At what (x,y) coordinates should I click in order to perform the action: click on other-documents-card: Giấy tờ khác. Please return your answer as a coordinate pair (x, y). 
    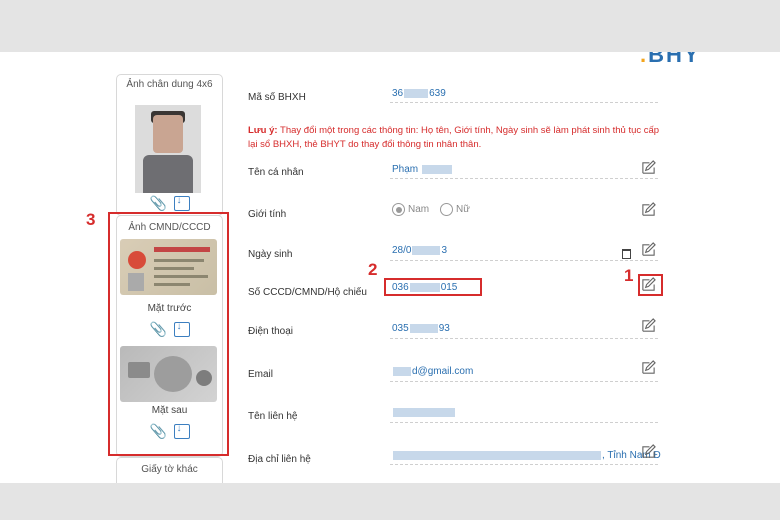
    Looking at the image, I should click on (169, 470).